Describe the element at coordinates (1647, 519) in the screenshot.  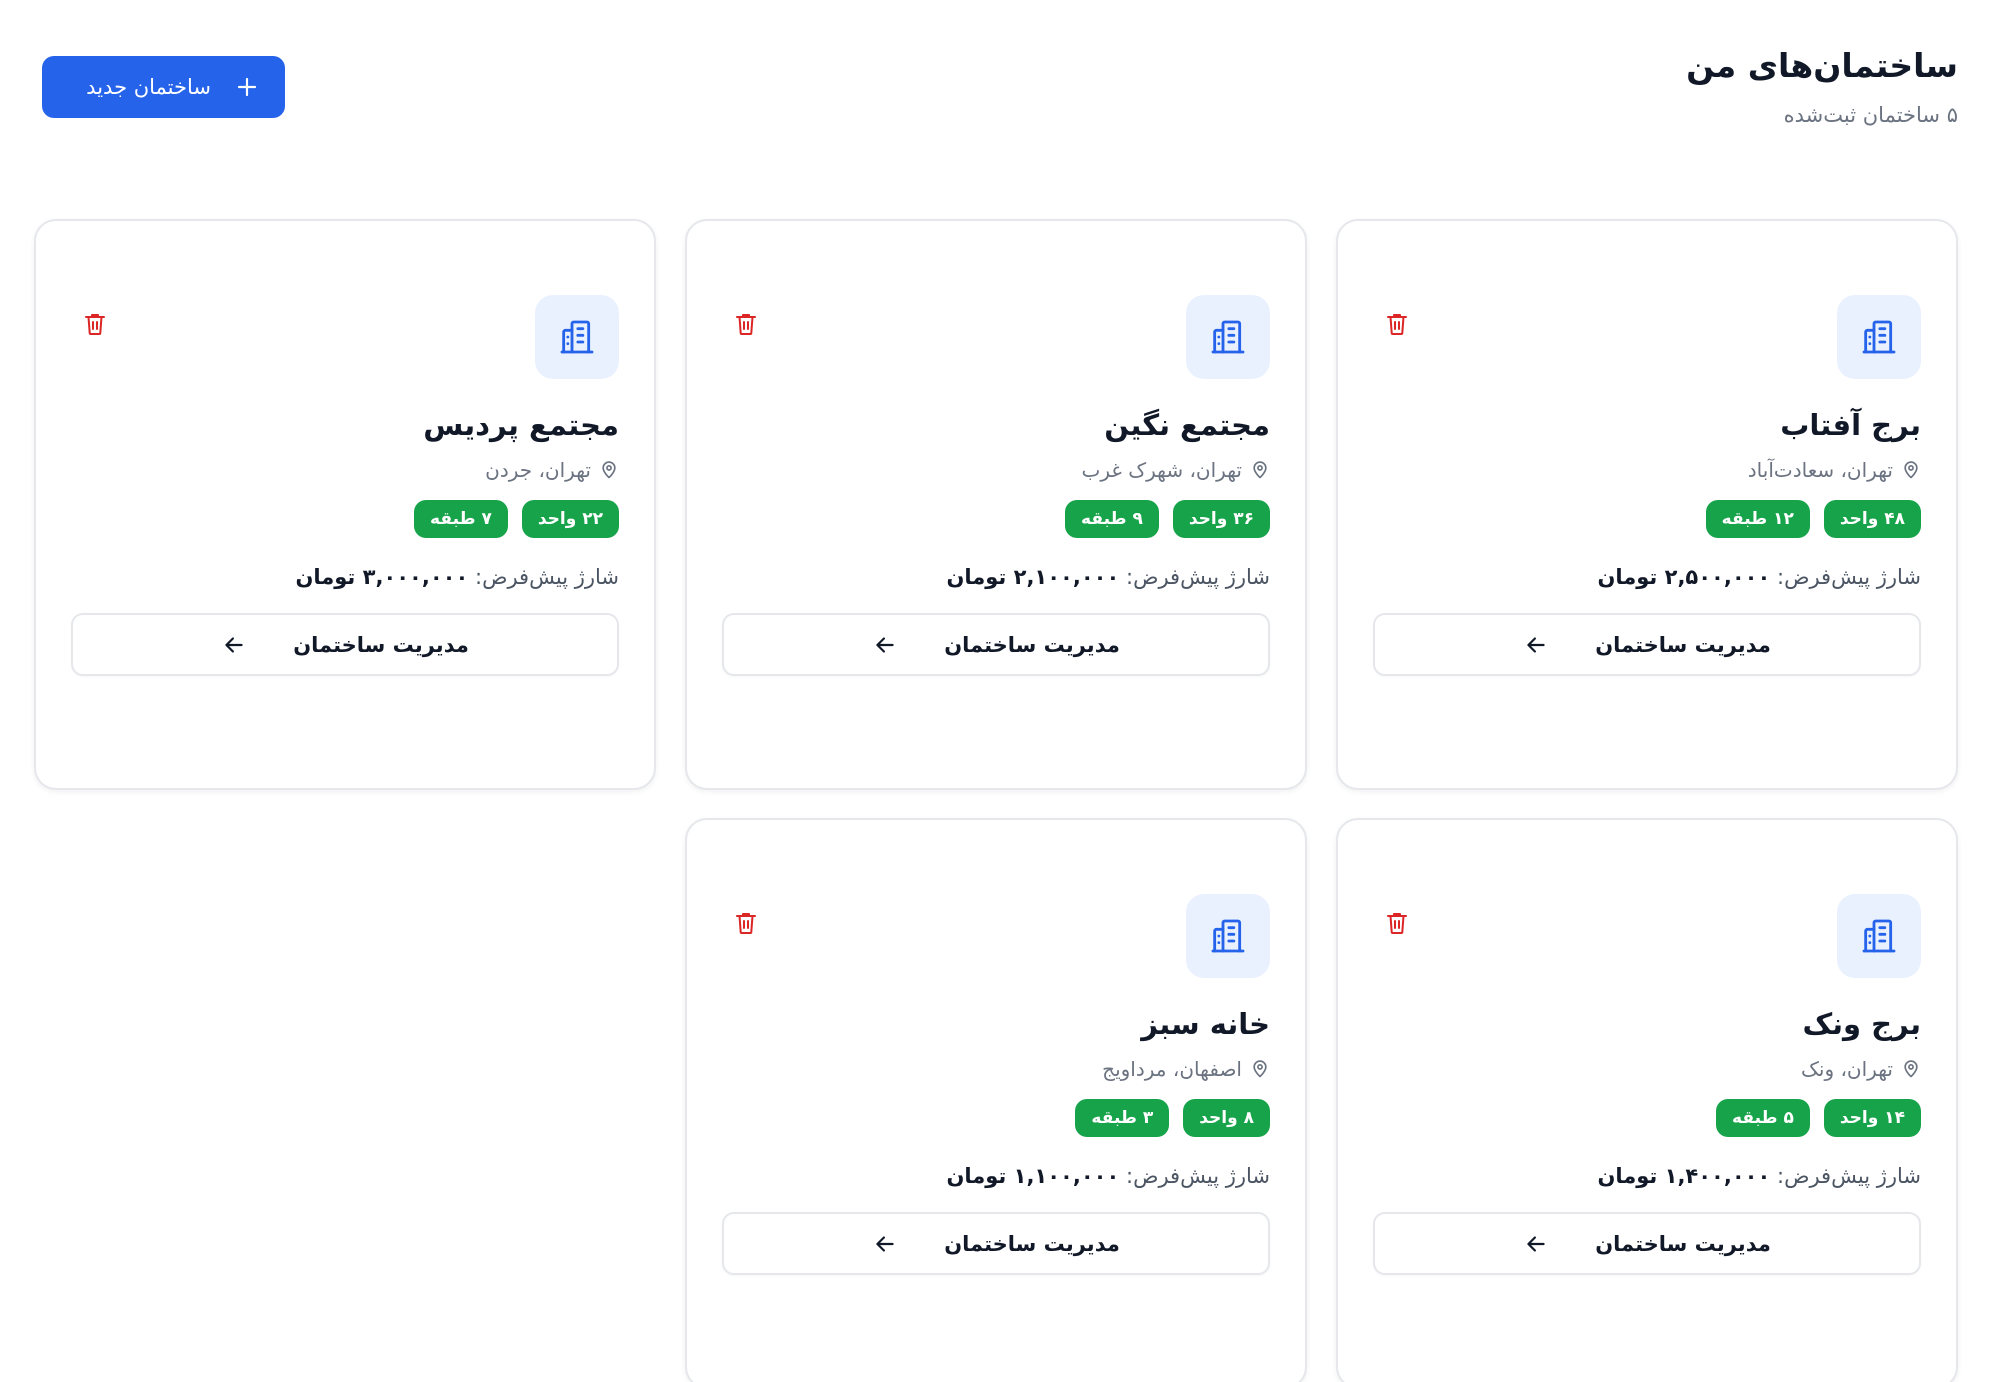
I see `building-tags: ۴۸ واحد ۱۲ طبقه` at that location.